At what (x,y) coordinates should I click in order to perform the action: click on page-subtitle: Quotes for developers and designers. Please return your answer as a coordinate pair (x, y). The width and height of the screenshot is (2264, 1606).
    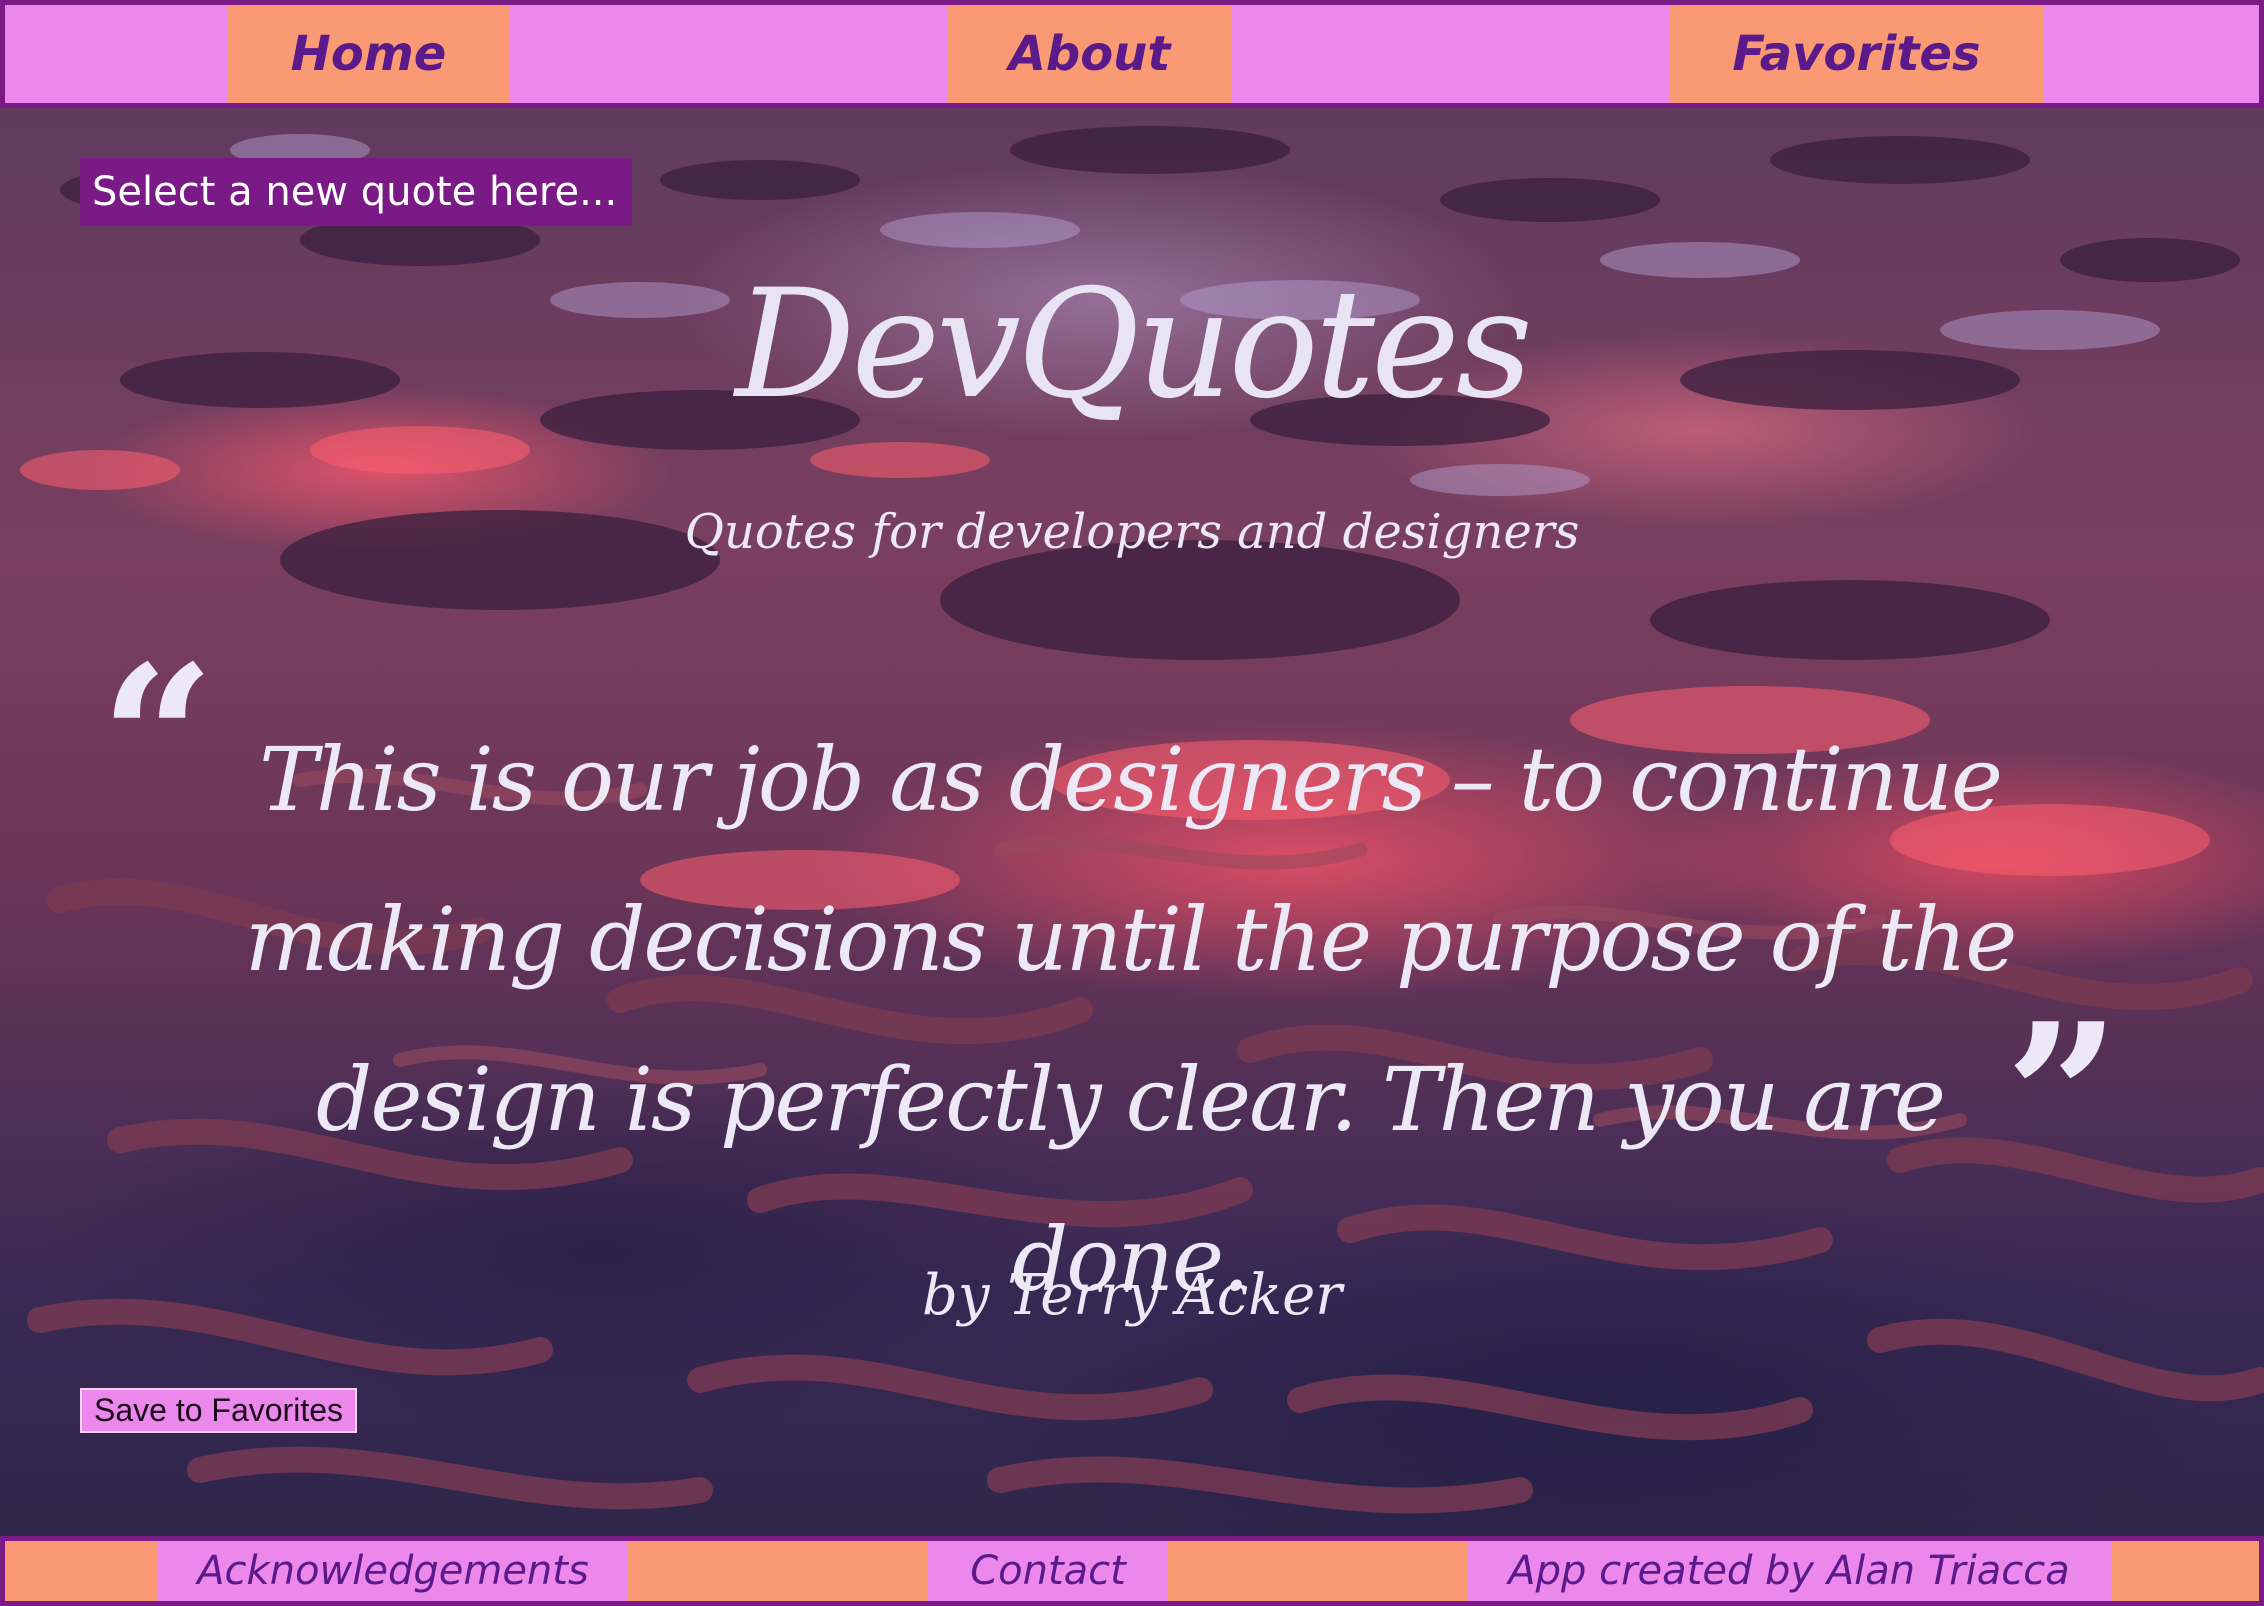
    Looking at the image, I should click on (1132, 532).